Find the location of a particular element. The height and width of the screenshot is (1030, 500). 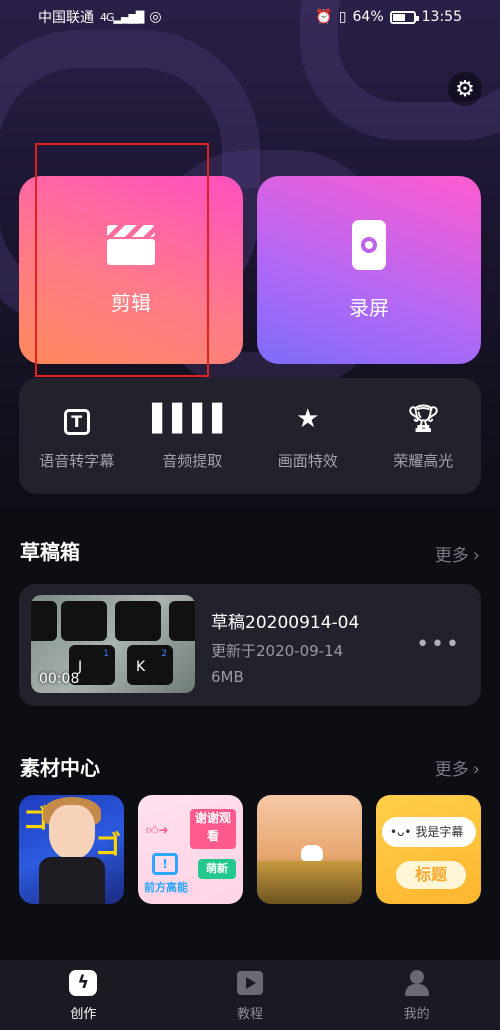

newbie-sticker: 萌新 is located at coordinates (217, 869).